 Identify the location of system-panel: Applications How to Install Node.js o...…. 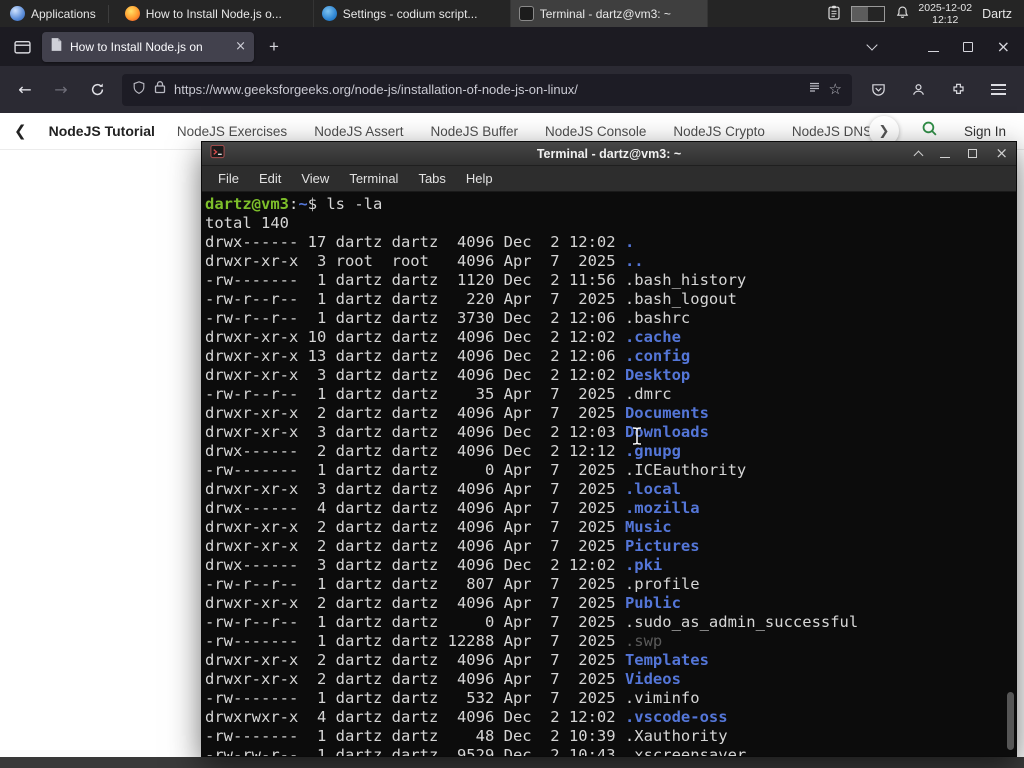
(512, 13).